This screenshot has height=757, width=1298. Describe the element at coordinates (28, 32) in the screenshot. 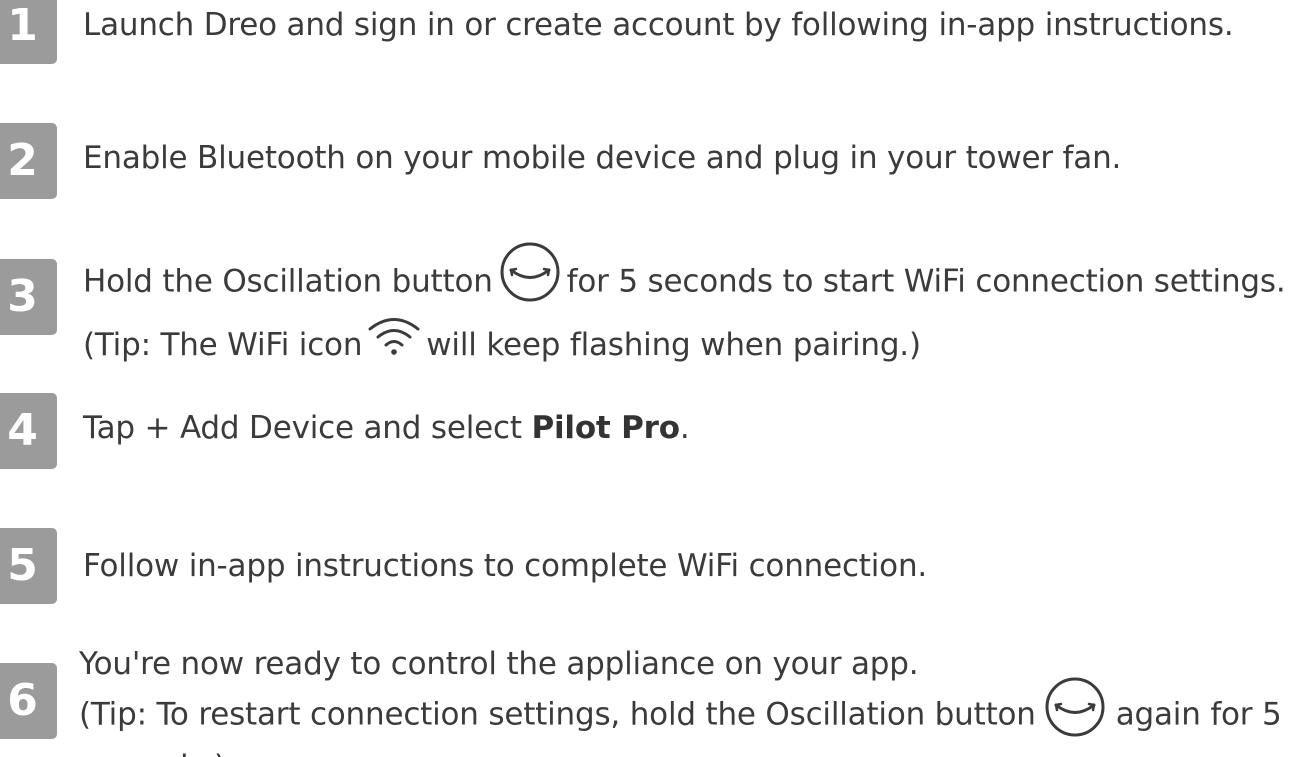

I see `step-number-badge: 1` at that location.